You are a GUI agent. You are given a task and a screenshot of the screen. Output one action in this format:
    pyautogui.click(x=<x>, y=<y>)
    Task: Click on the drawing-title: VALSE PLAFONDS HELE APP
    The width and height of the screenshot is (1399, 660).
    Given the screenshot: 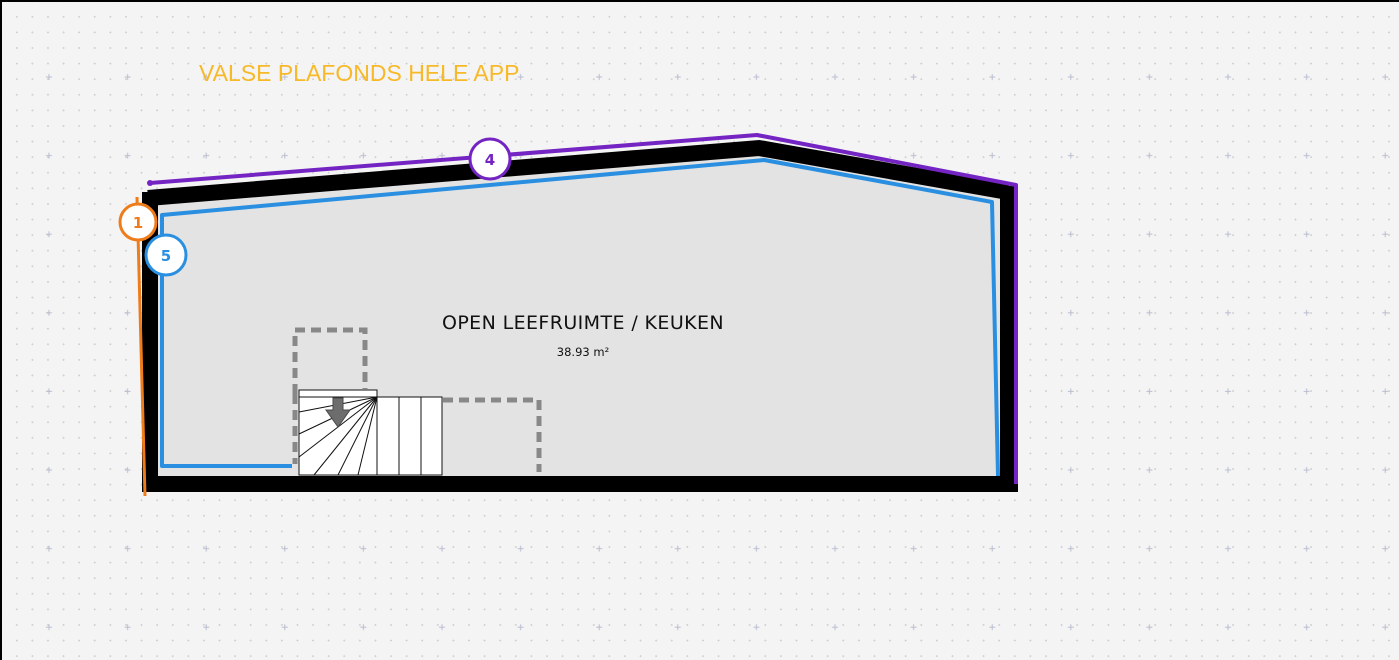 What is the action you would take?
    pyautogui.click(x=359, y=73)
    